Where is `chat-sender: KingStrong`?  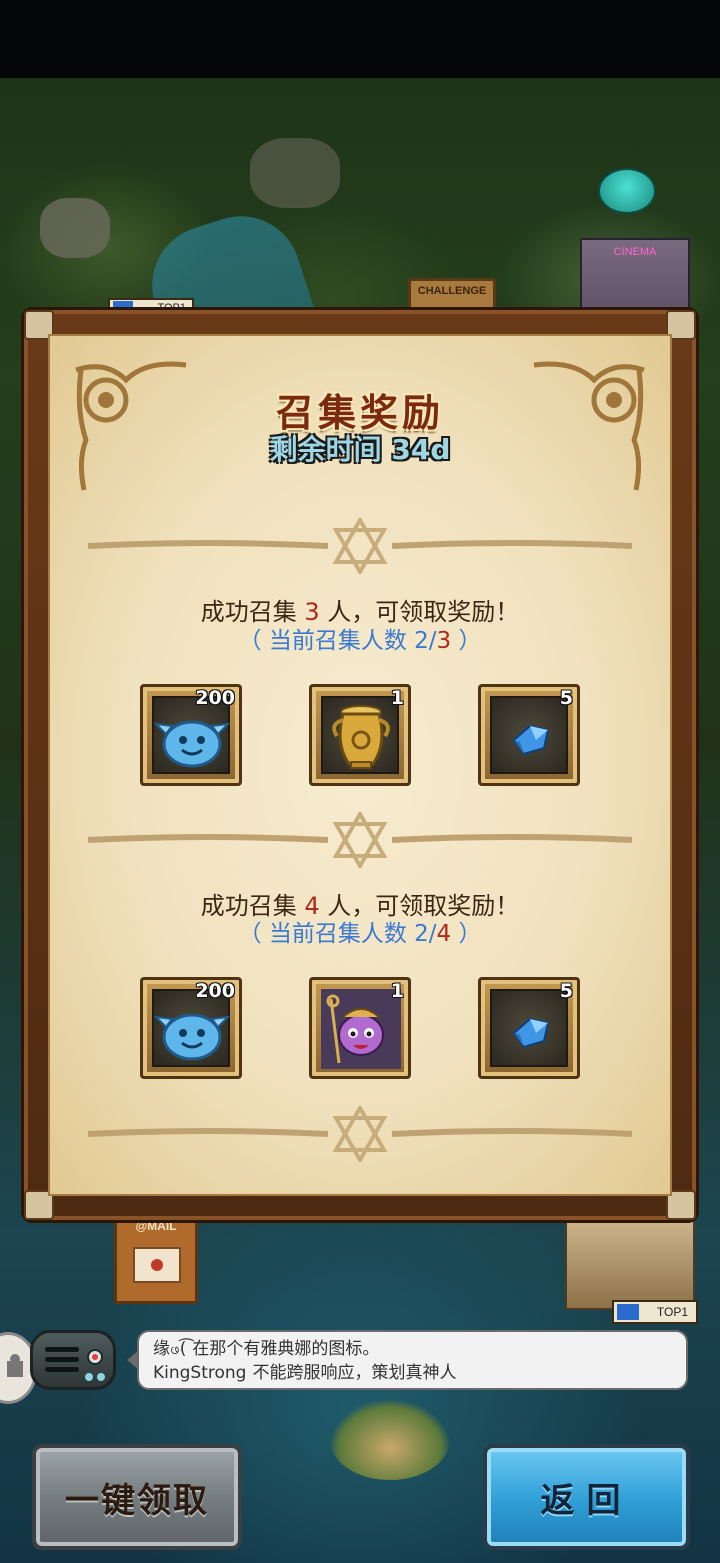 chat-sender: KingStrong is located at coordinates (200, 1373).